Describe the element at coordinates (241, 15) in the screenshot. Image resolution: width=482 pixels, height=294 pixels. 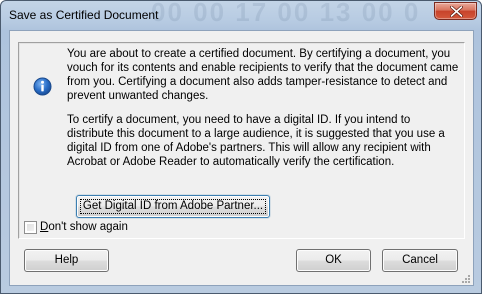
I see `title-bar: Save as Certified Document` at that location.